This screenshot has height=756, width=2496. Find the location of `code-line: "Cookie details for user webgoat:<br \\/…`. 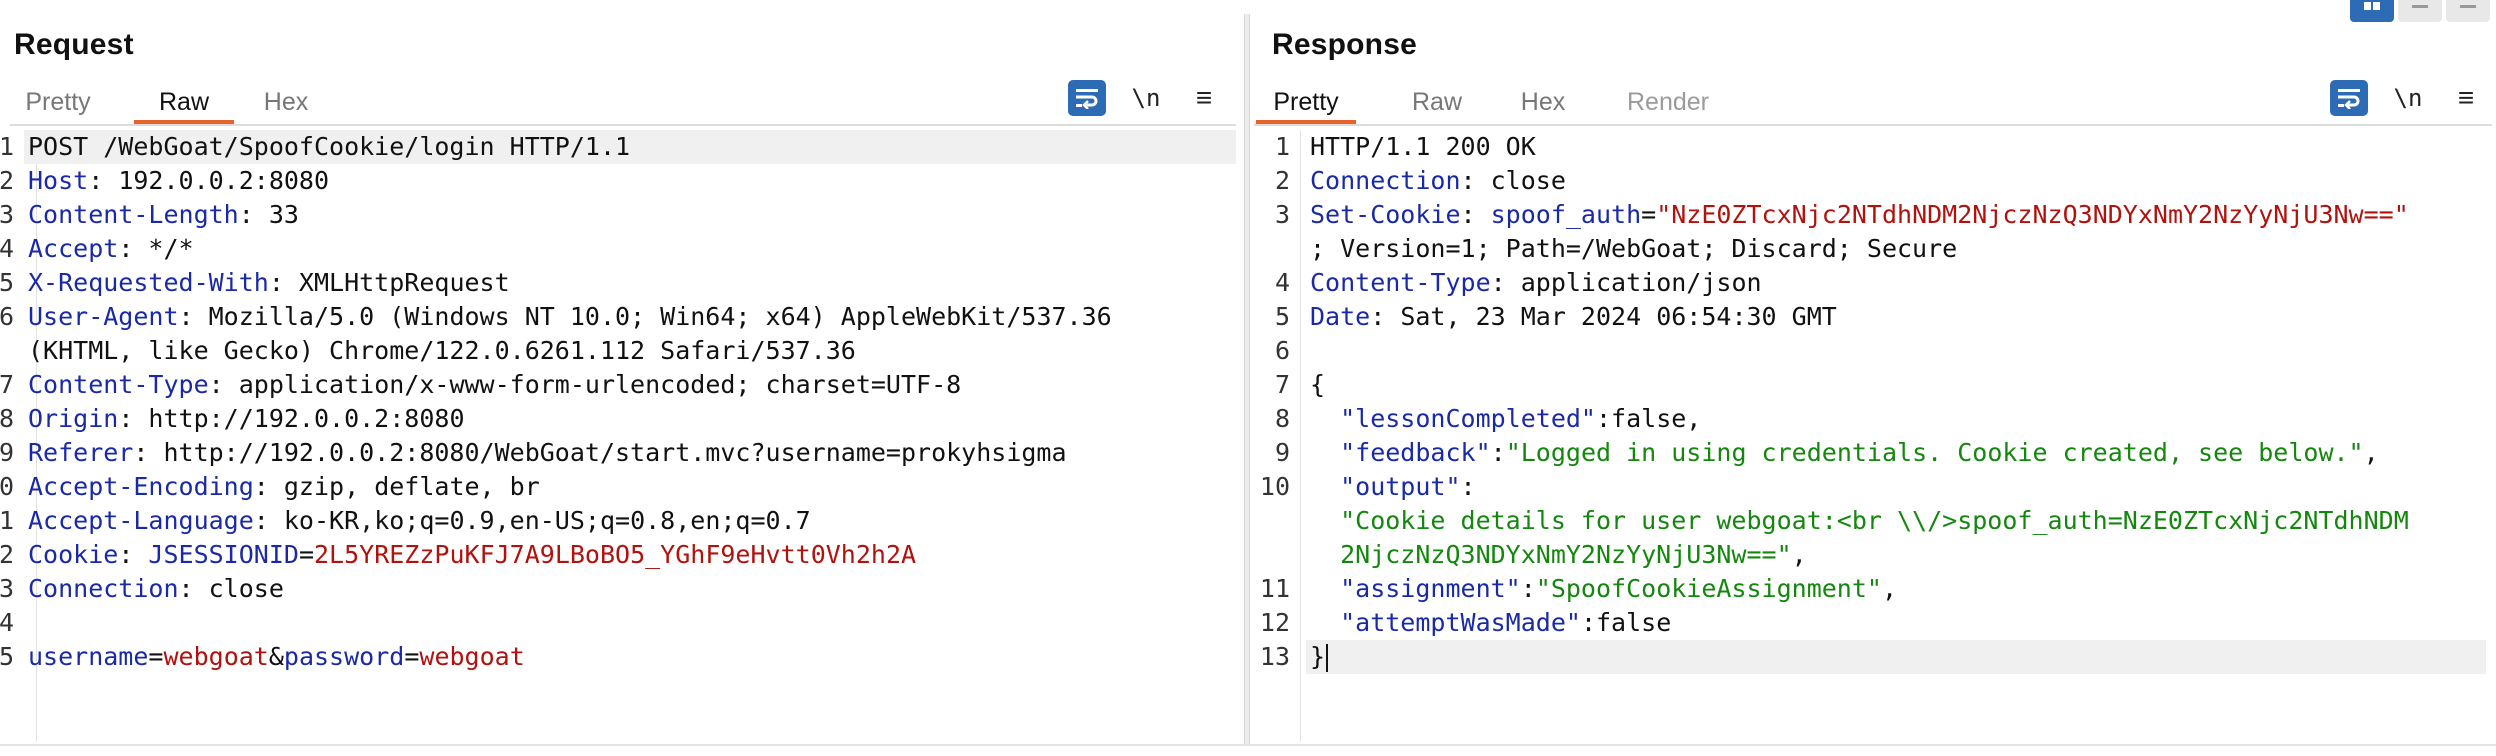

code-line: "Cookie details for user webgoat:<br \\/… is located at coordinates (1868, 521).